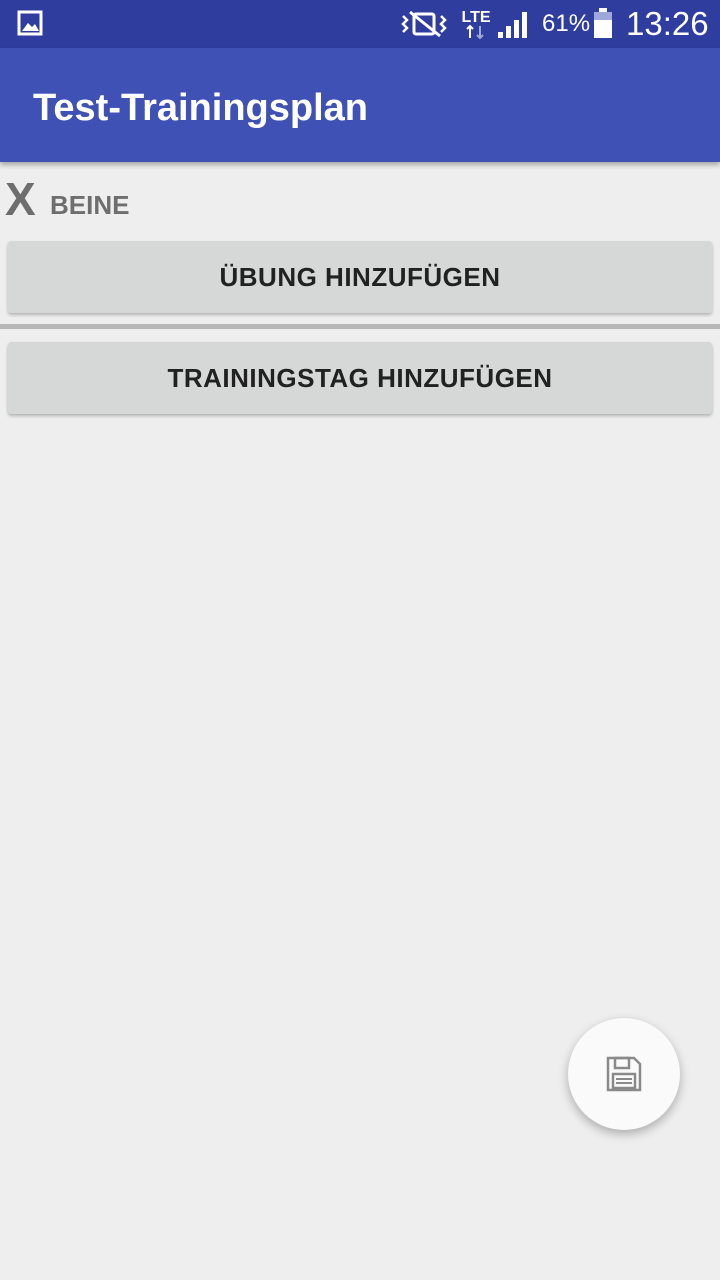  I want to click on lte-icon: LTE, so click(476, 24).